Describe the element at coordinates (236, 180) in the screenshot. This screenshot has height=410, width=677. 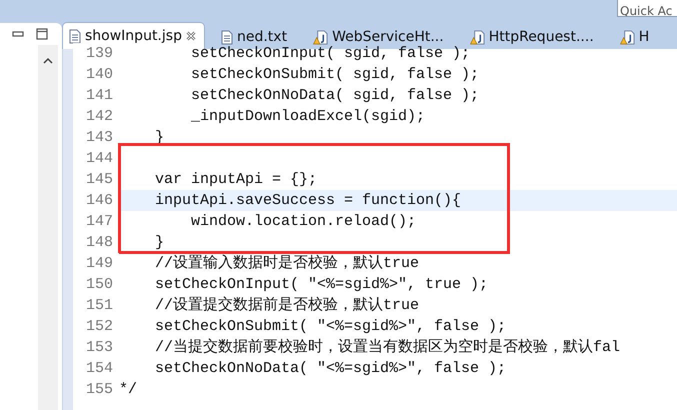
I see `code-line: var inputApi = {};` at that location.